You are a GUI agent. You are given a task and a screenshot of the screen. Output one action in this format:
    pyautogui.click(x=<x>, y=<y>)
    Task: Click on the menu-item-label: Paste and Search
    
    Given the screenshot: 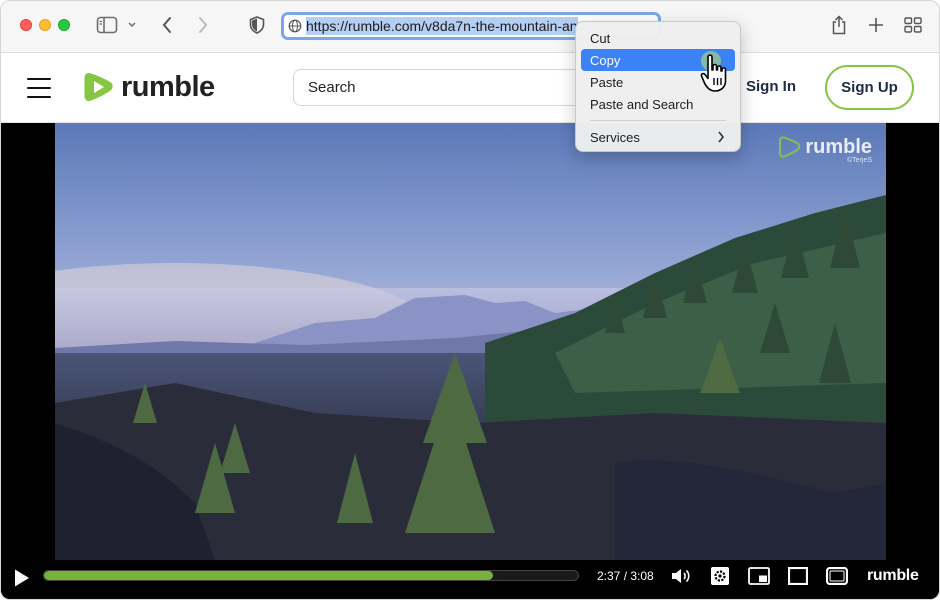 What is the action you would take?
    pyautogui.click(x=642, y=104)
    